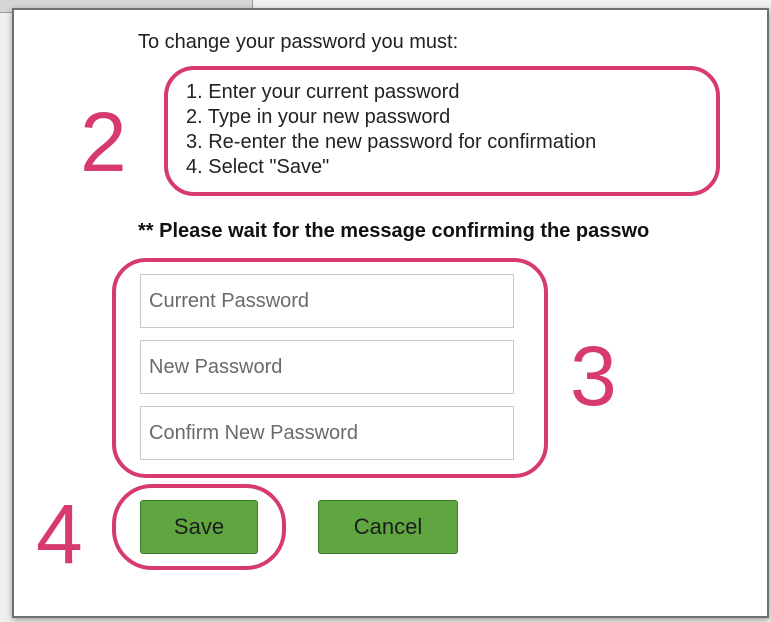 This screenshot has height=622, width=771. What do you see at coordinates (258, 167) in the screenshot?
I see `instruction-step: 4. Select "Save"` at bounding box center [258, 167].